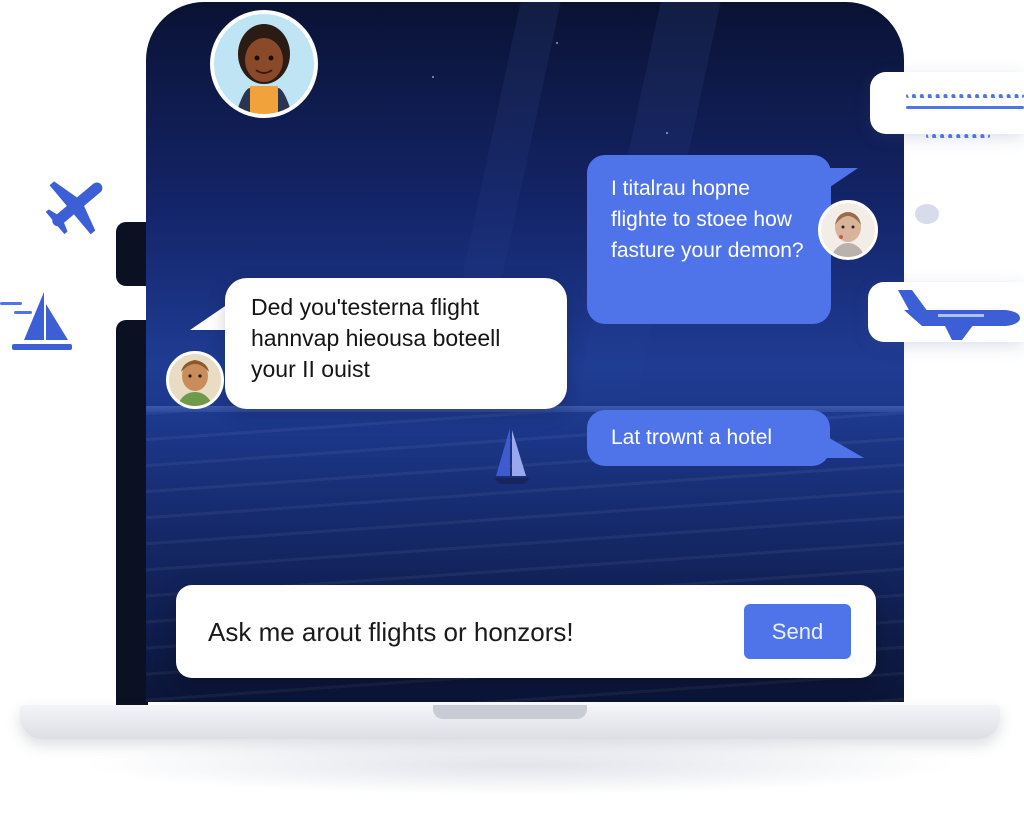 This screenshot has width=1024, height=822. What do you see at coordinates (848, 230) in the screenshot?
I see `user-avatar` at bounding box center [848, 230].